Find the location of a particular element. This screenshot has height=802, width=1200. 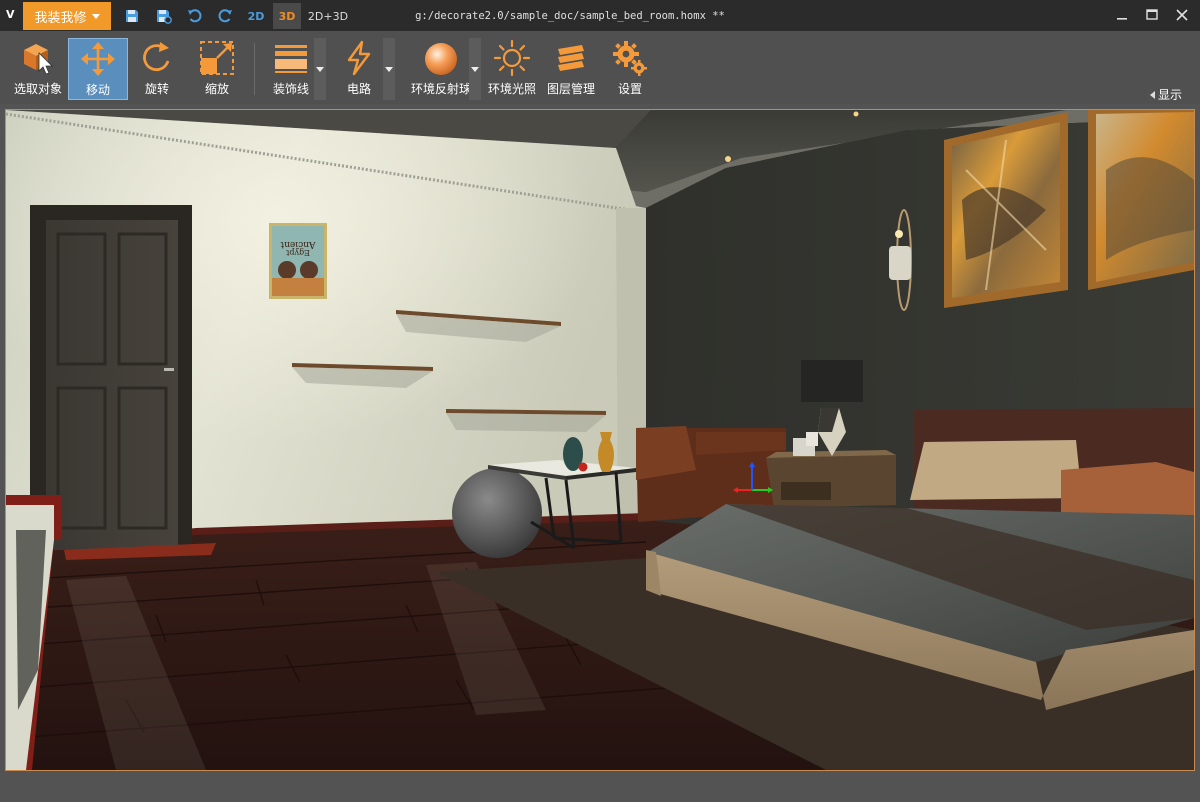

redo-button is located at coordinates (225, 16).